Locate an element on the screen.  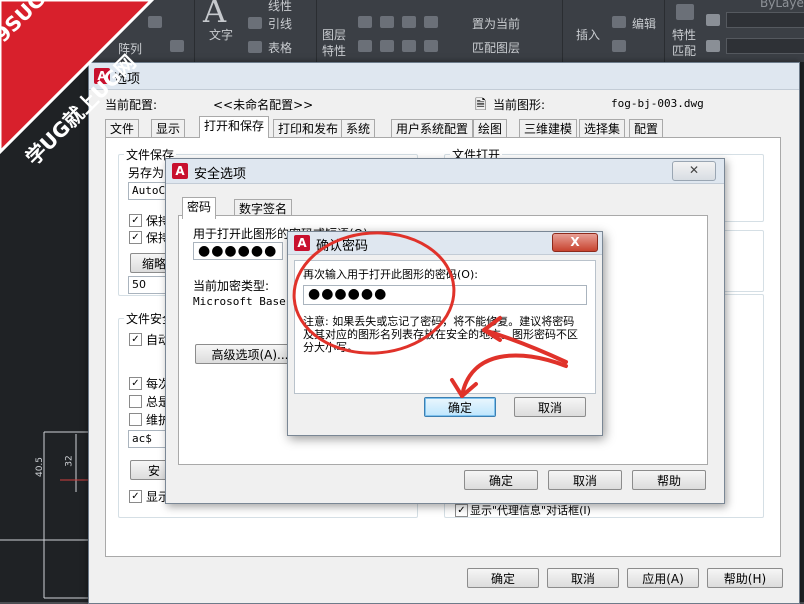
ribbon-layer: 图层 is located at coordinates (334, 34).